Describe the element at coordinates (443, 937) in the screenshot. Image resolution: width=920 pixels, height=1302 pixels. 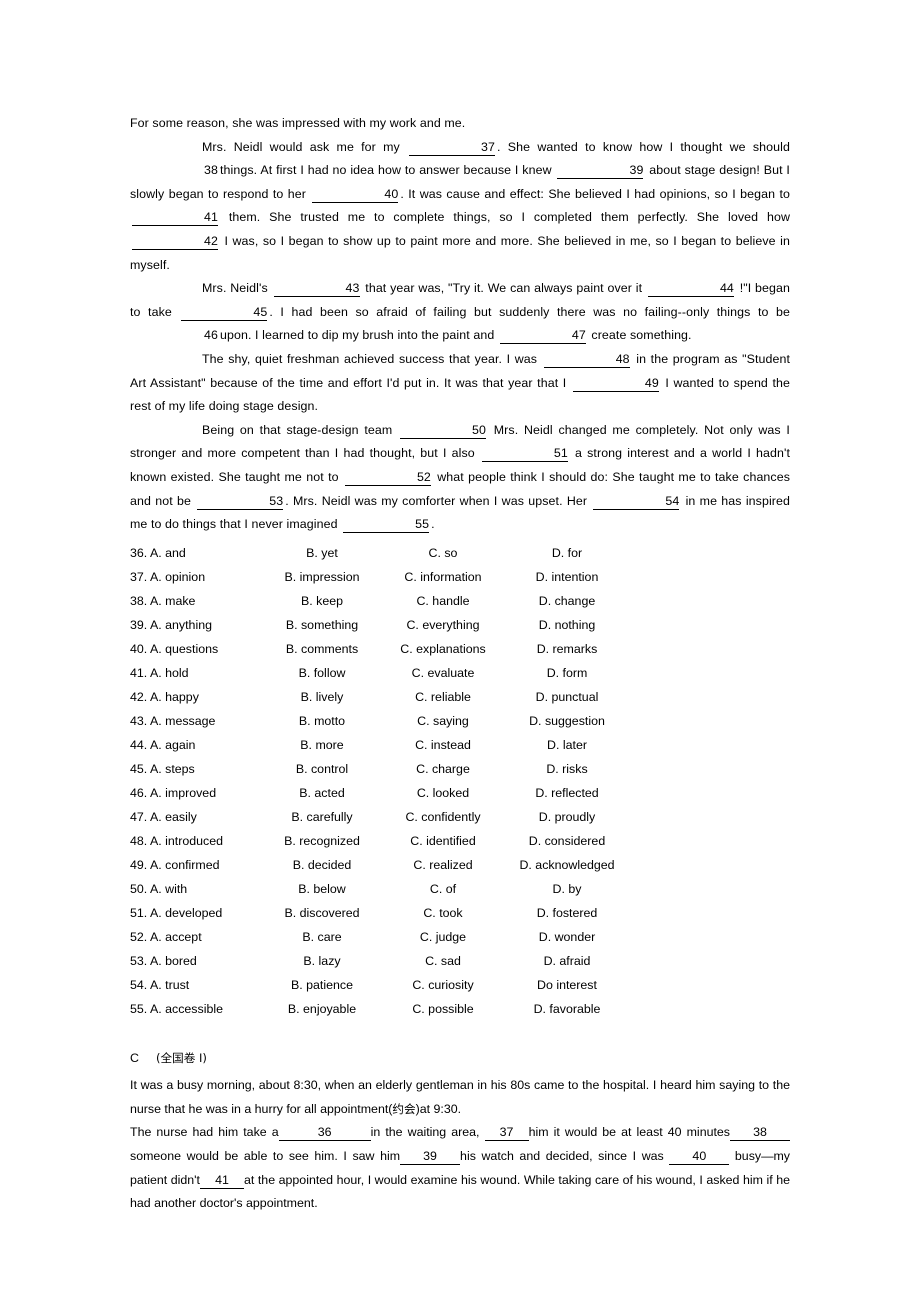
I see `option-c-52: C. judge` at that location.